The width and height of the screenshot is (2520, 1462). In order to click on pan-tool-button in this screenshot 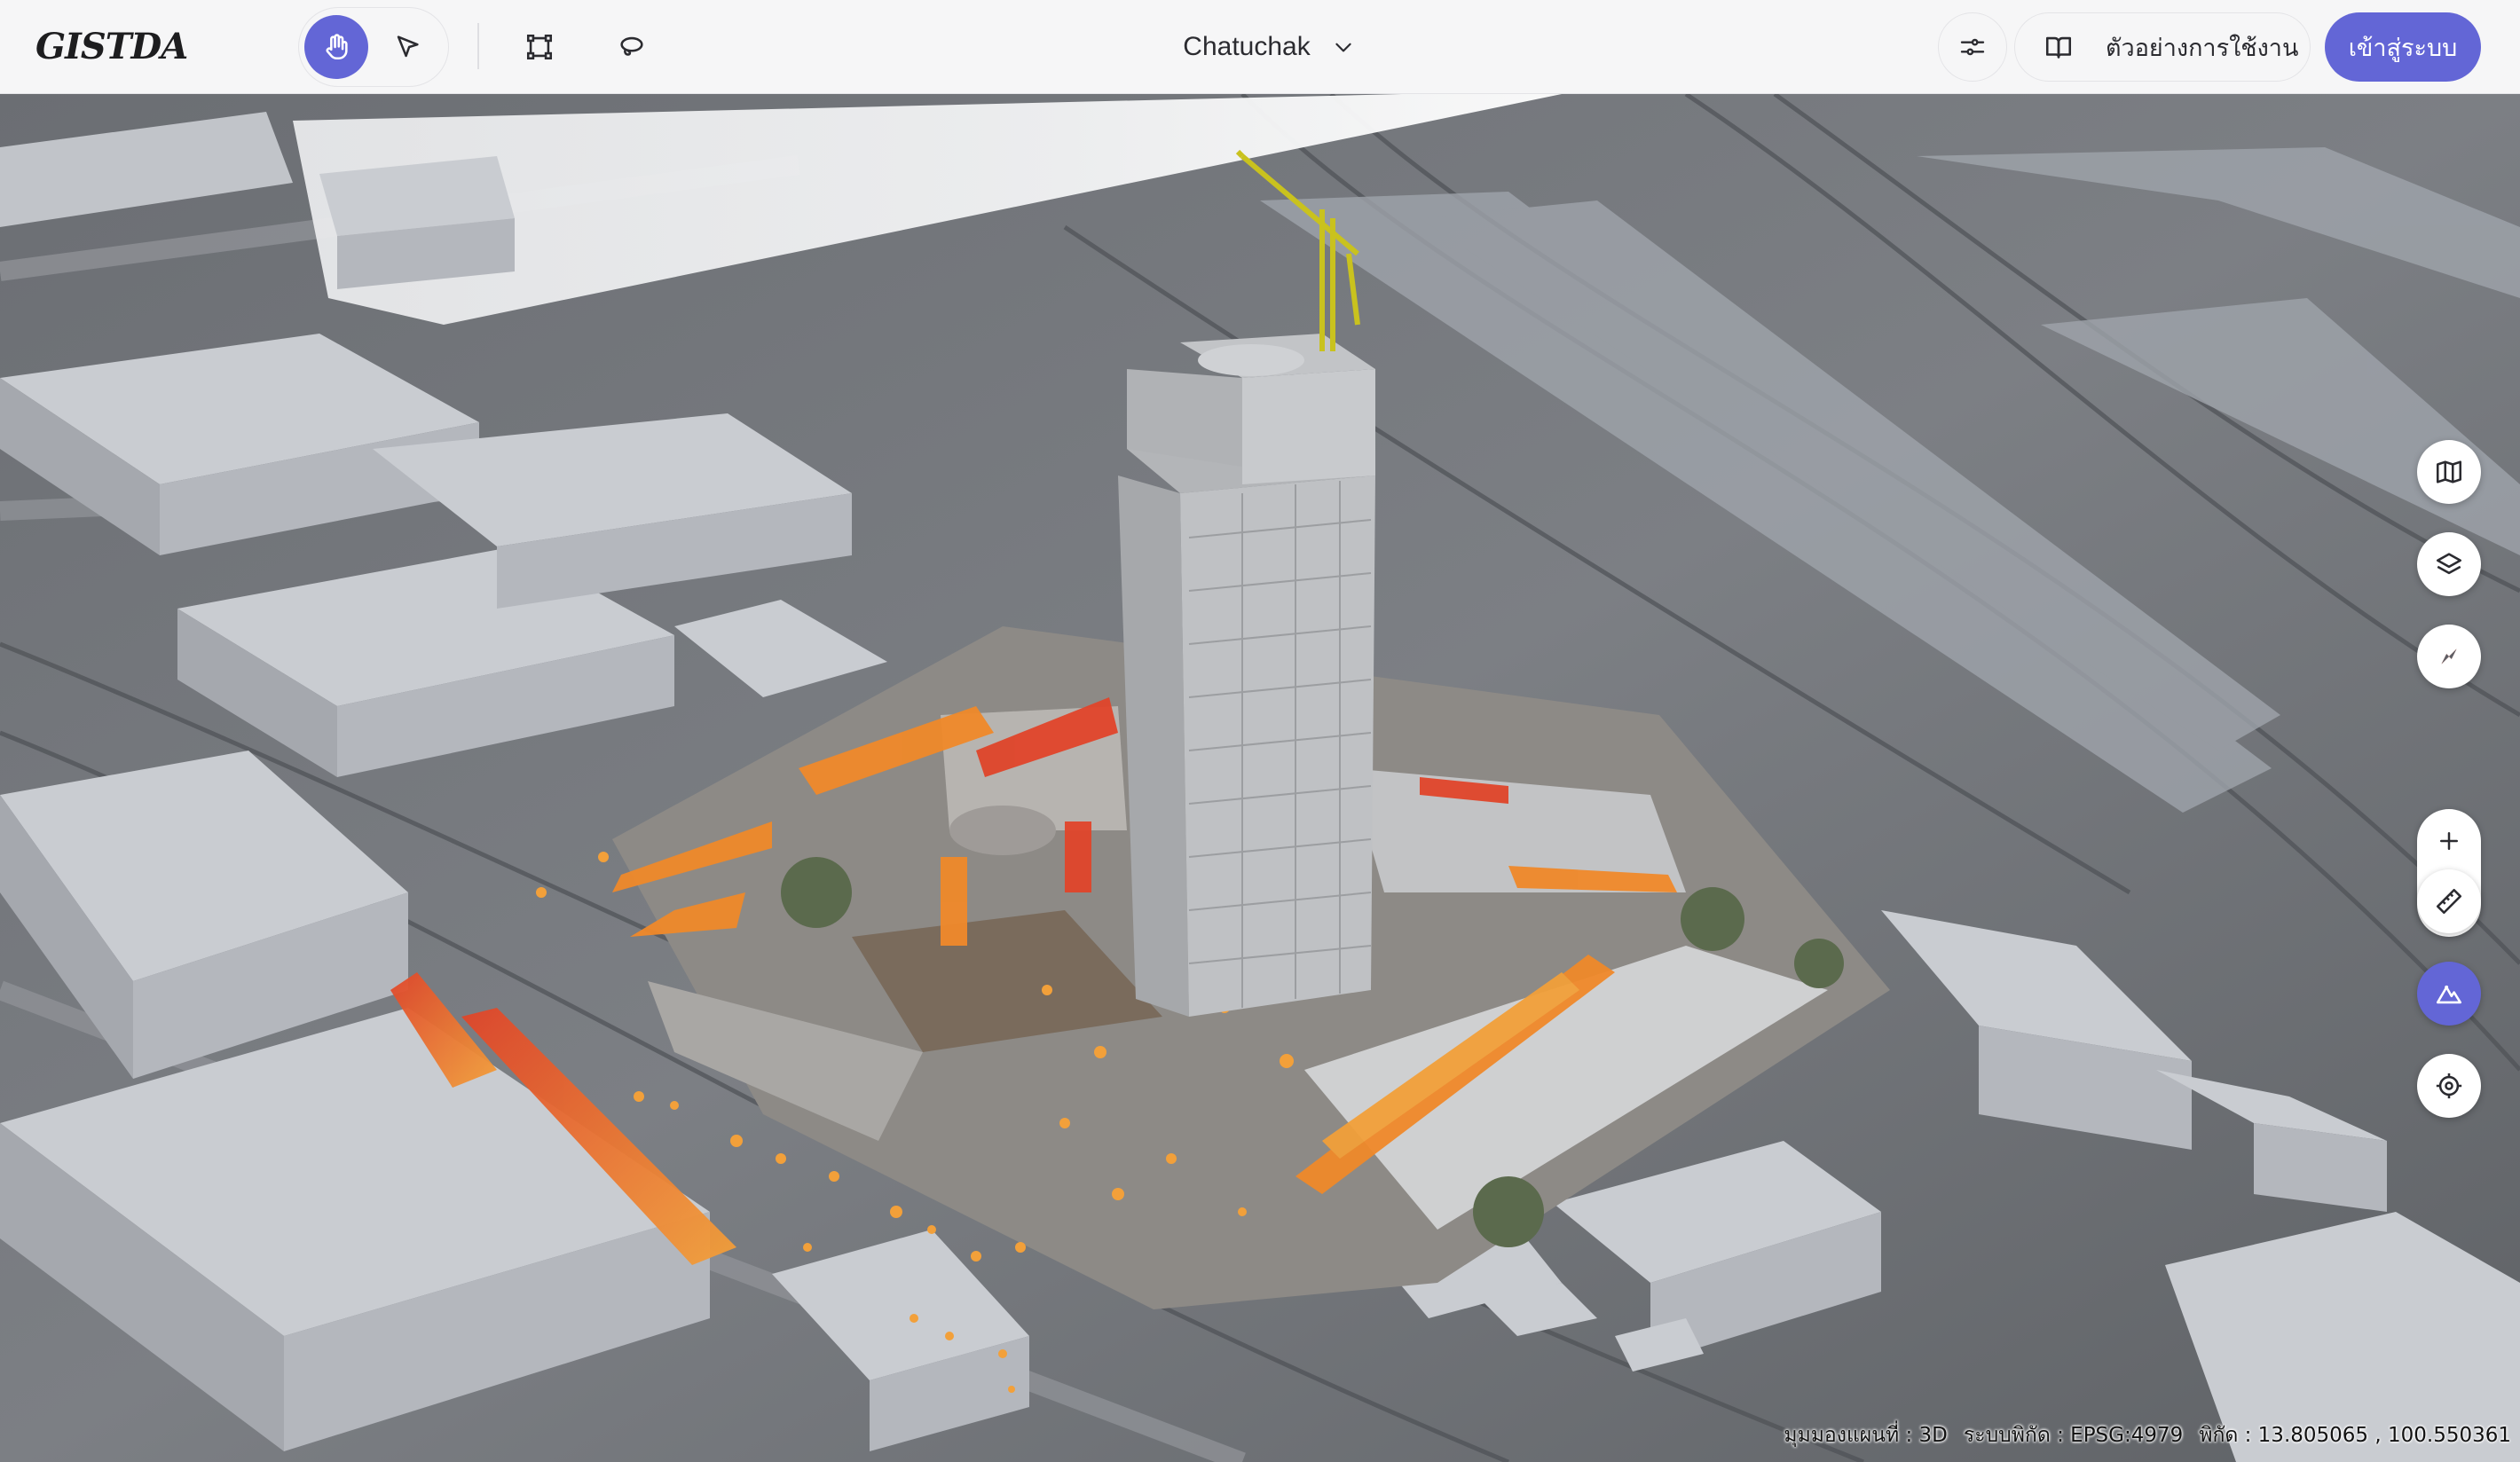, I will do `click(336, 47)`.